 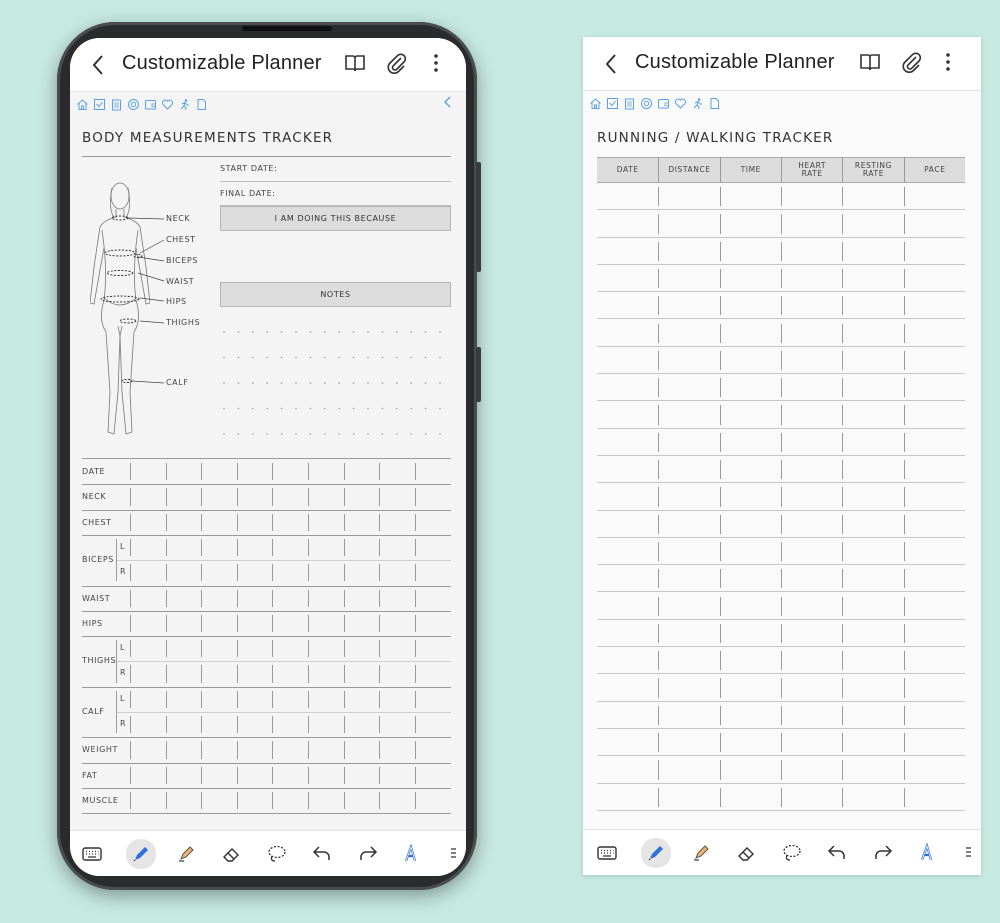 I want to click on figure-label-calf: CALF, so click(x=177, y=382).